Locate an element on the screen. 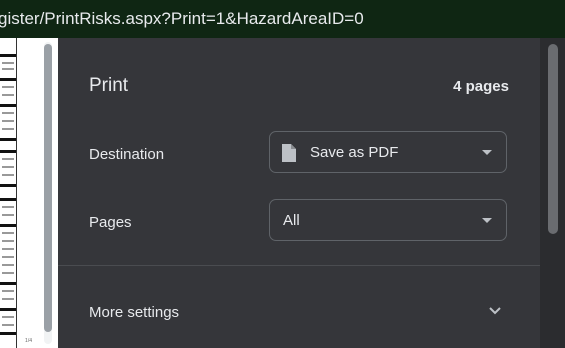  preview-scrollbar is located at coordinates (48, 193).